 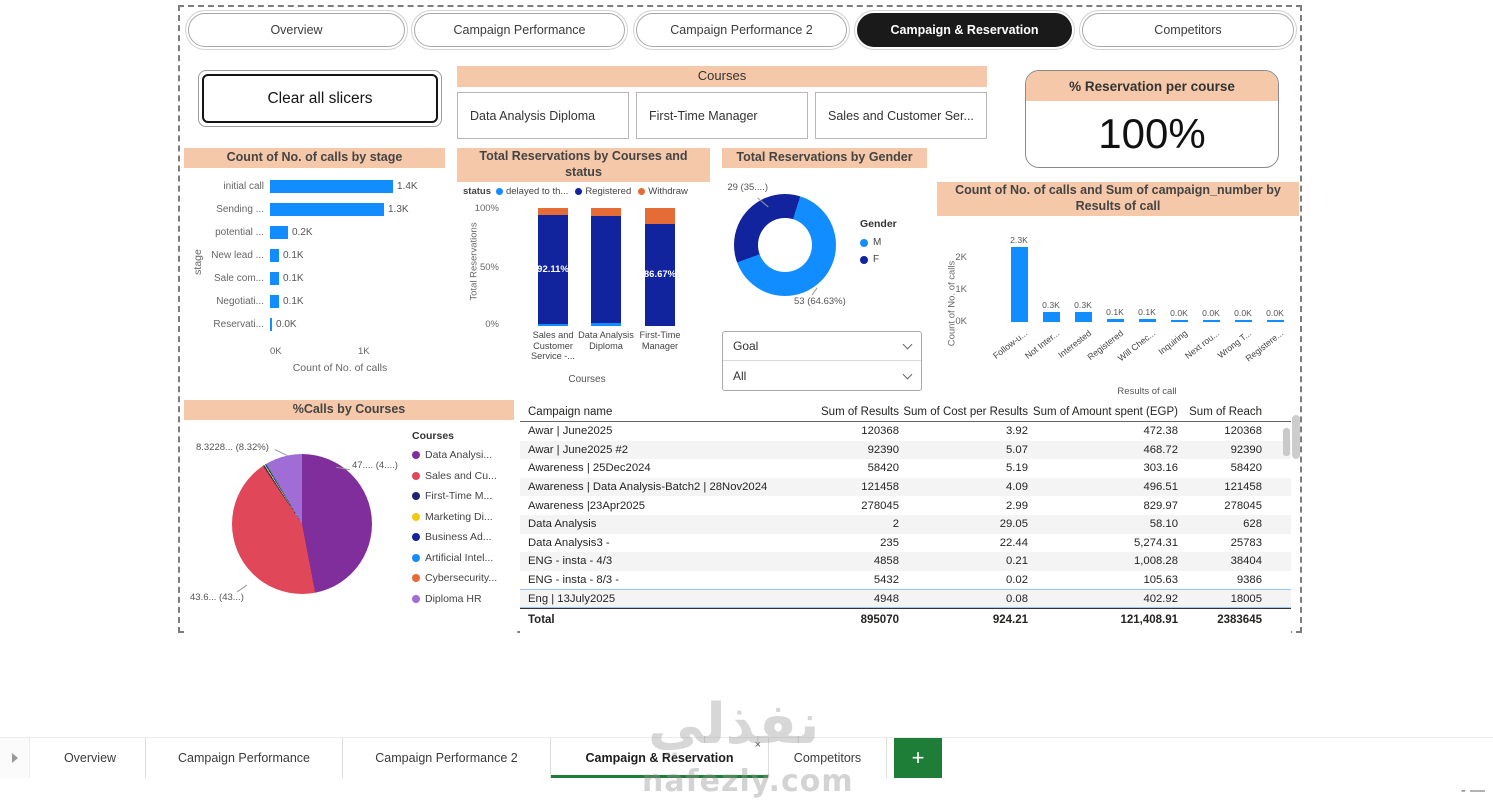 I want to click on top-tab-campaign-performance: Campaign Performance, so click(x=519, y=30).